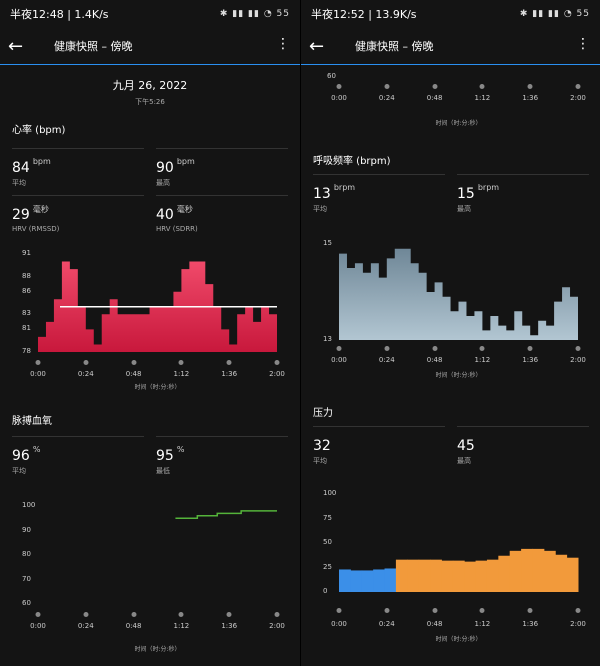  I want to click on spo2-min-unit: %, so click(180, 449).